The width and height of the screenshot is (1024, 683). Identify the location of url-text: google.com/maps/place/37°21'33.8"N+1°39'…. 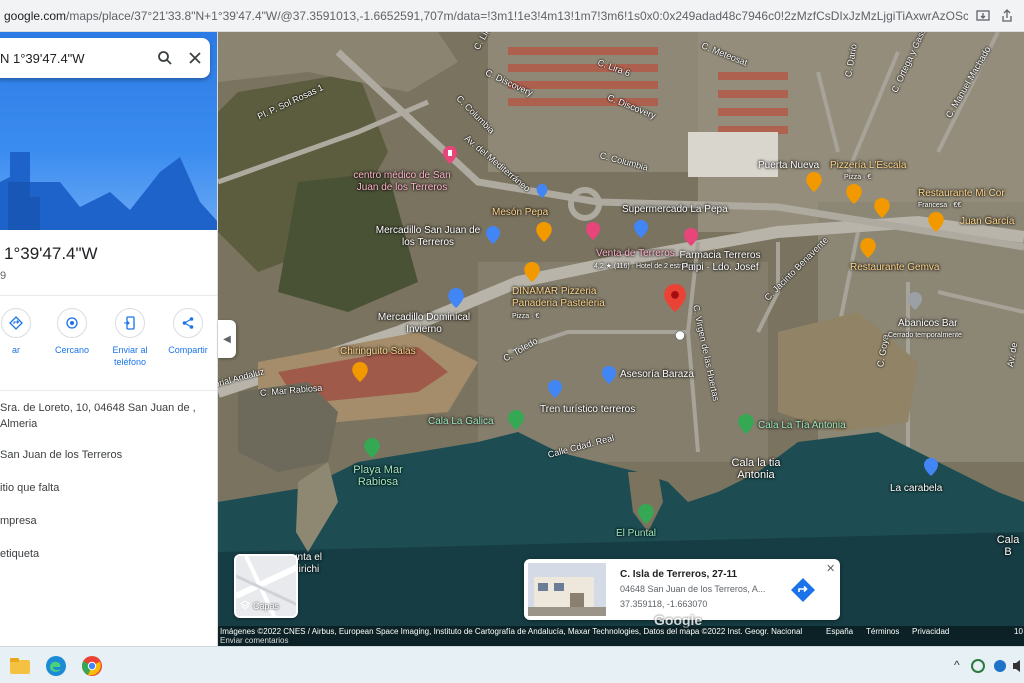
(484, 16).